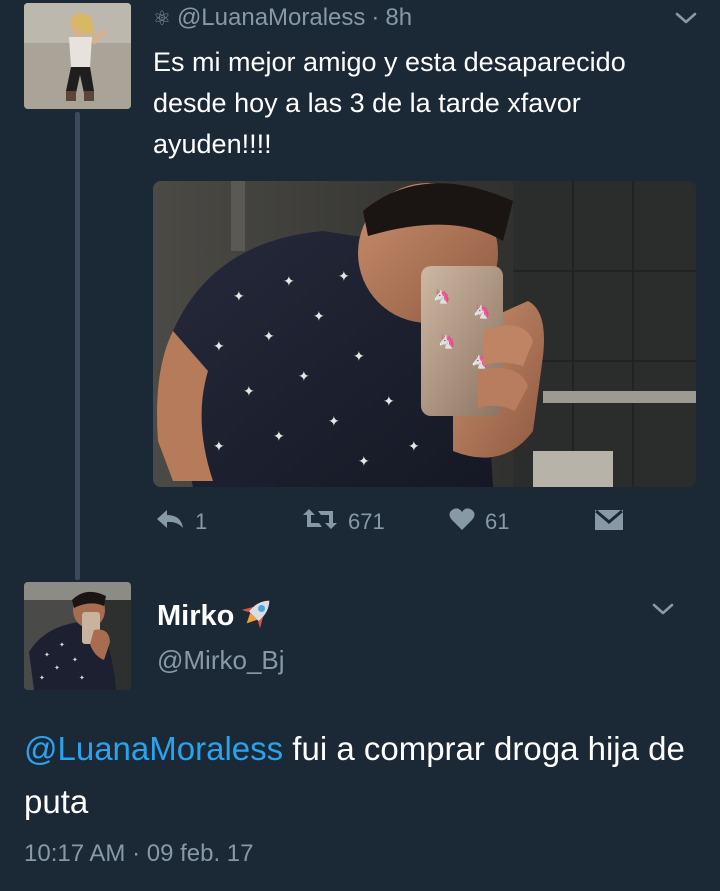  I want to click on retweet-action: 671, so click(343, 522).